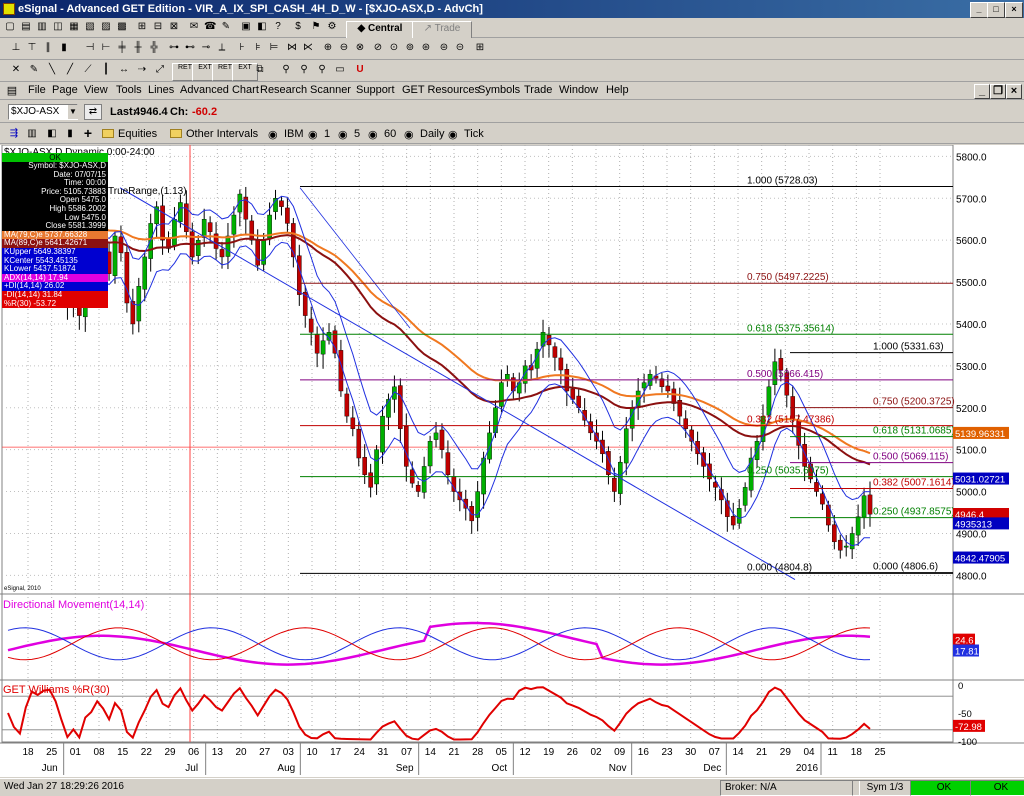  I want to click on tool-icon: ⚑, so click(316, 27).